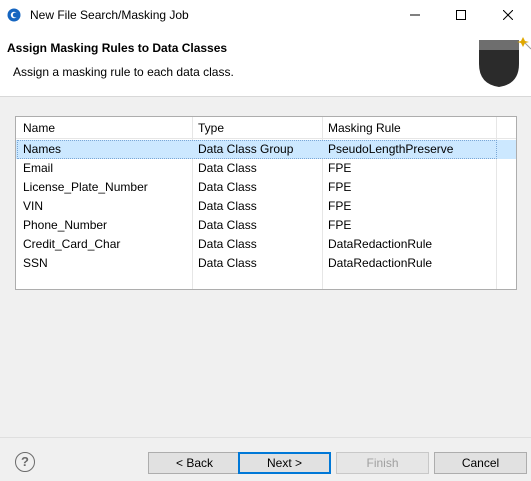  Describe the element at coordinates (38, 168) in the screenshot. I see `row-name: Email` at that location.